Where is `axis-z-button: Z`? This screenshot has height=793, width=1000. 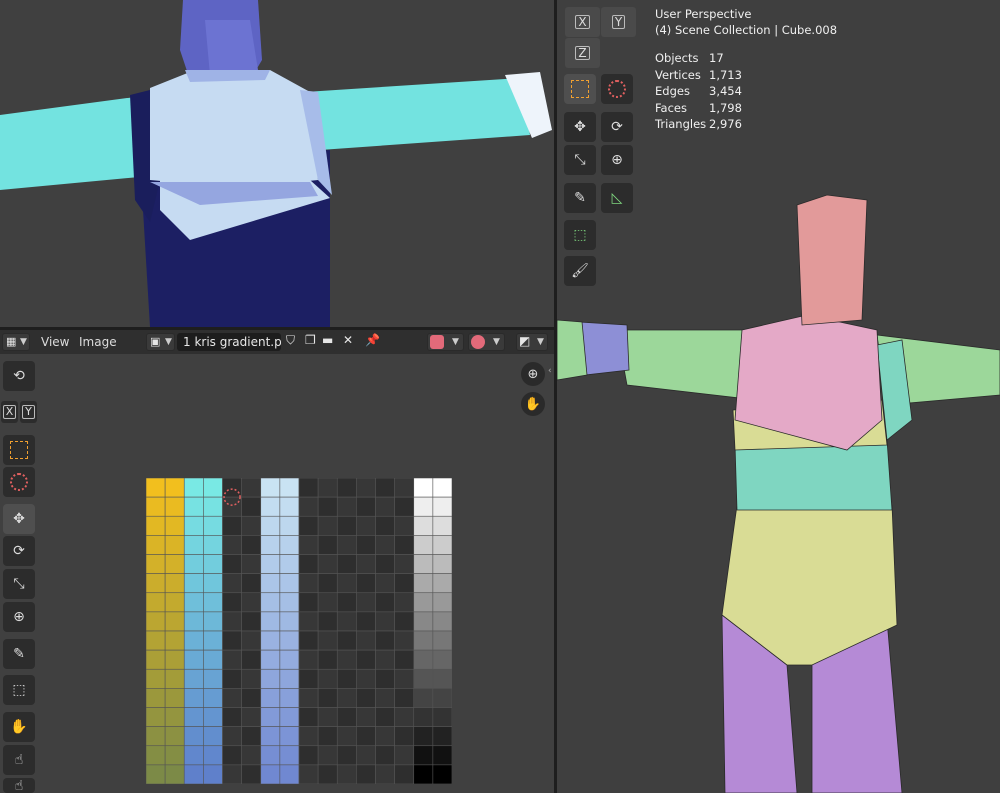
axis-z-button: Z is located at coordinates (582, 53).